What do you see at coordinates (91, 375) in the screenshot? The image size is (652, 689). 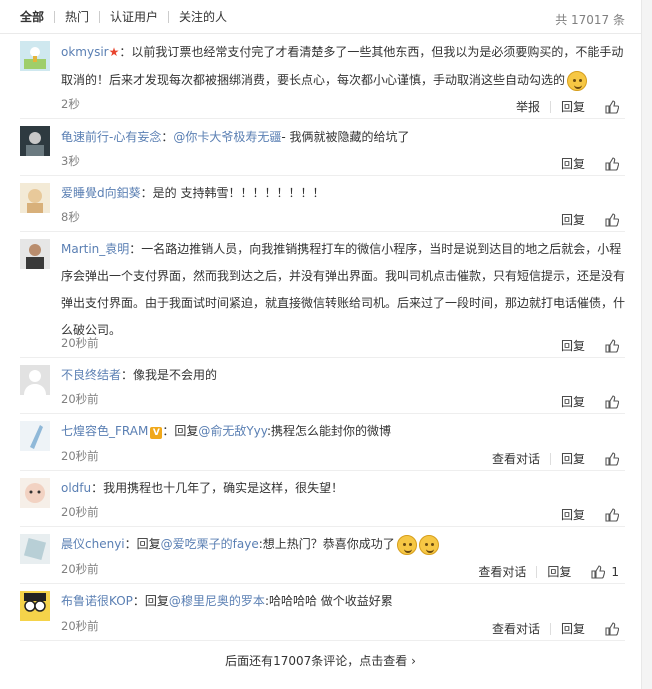 I see `username: 不良终结者` at bounding box center [91, 375].